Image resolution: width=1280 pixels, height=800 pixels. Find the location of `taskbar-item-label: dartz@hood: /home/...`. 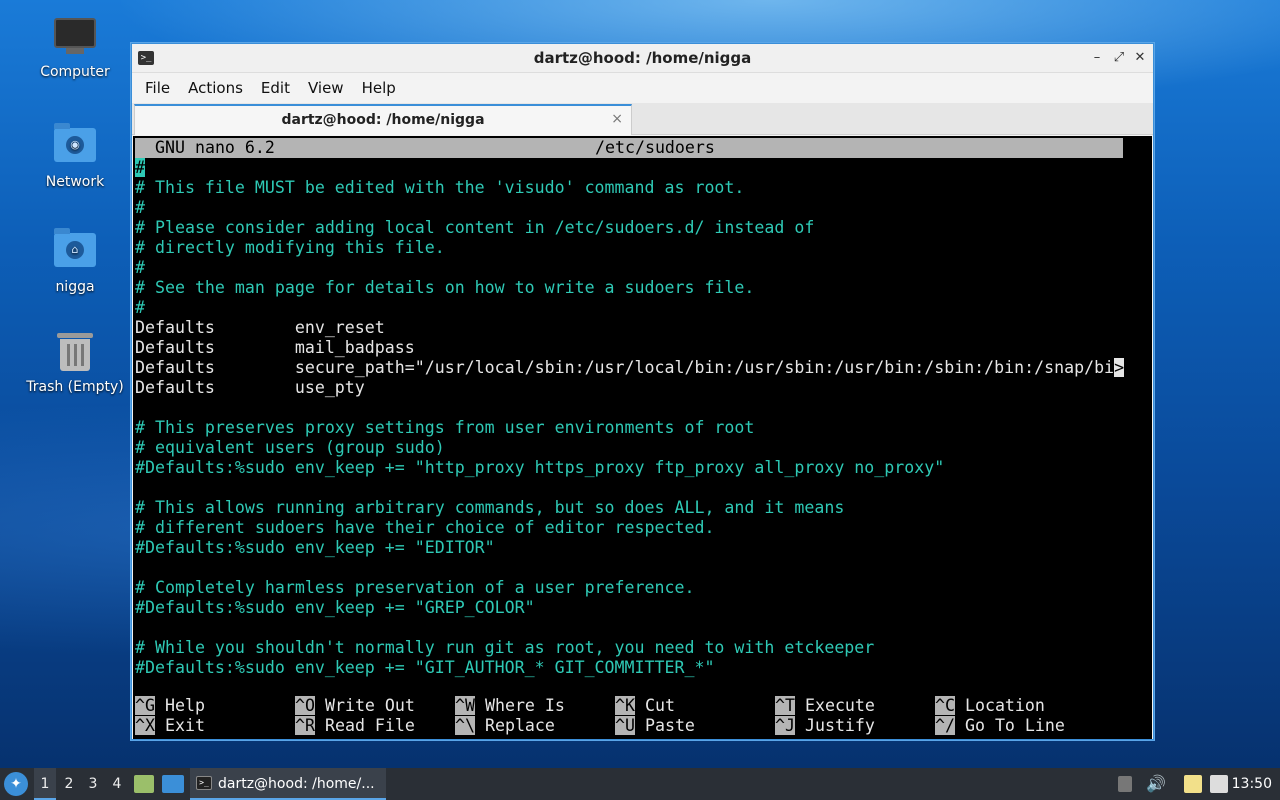

taskbar-item-label: dartz@hood: /home/... is located at coordinates (296, 784).